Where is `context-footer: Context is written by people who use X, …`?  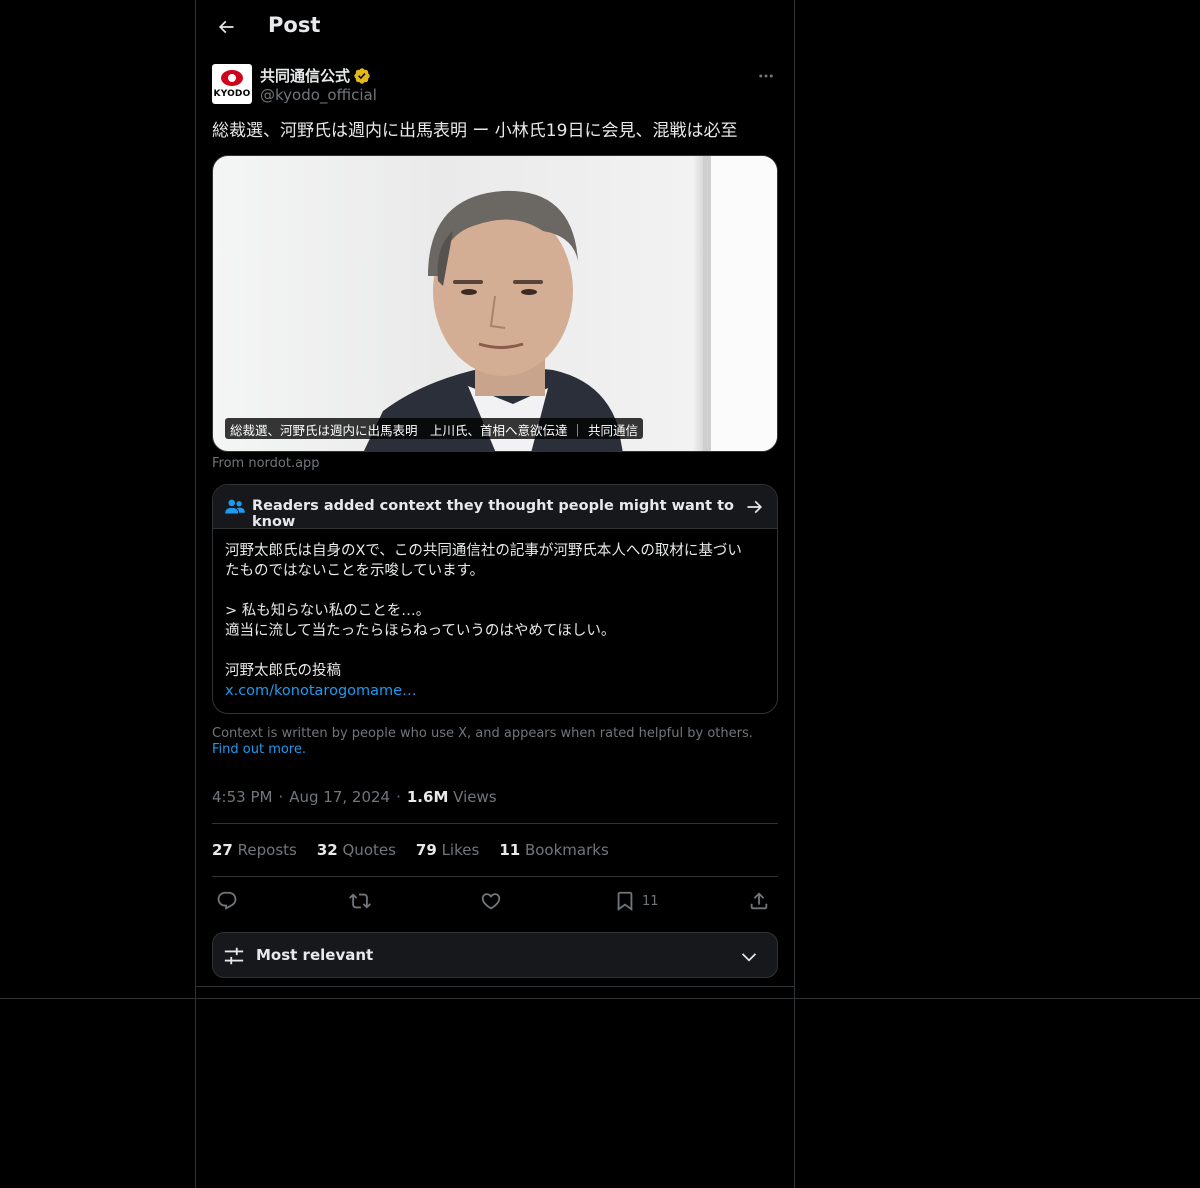 context-footer: Context is written by people who use X, … is located at coordinates (495, 742).